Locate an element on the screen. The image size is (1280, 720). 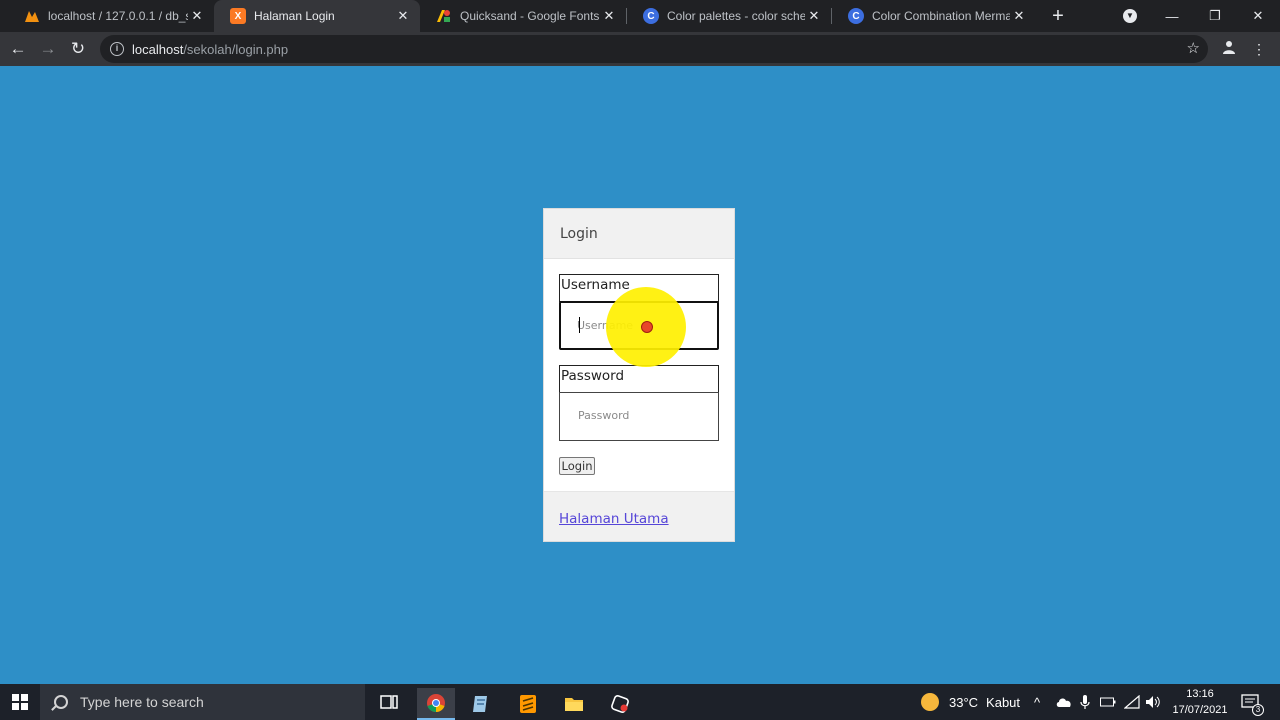
volume-icon is located at coordinates (1153, 702).